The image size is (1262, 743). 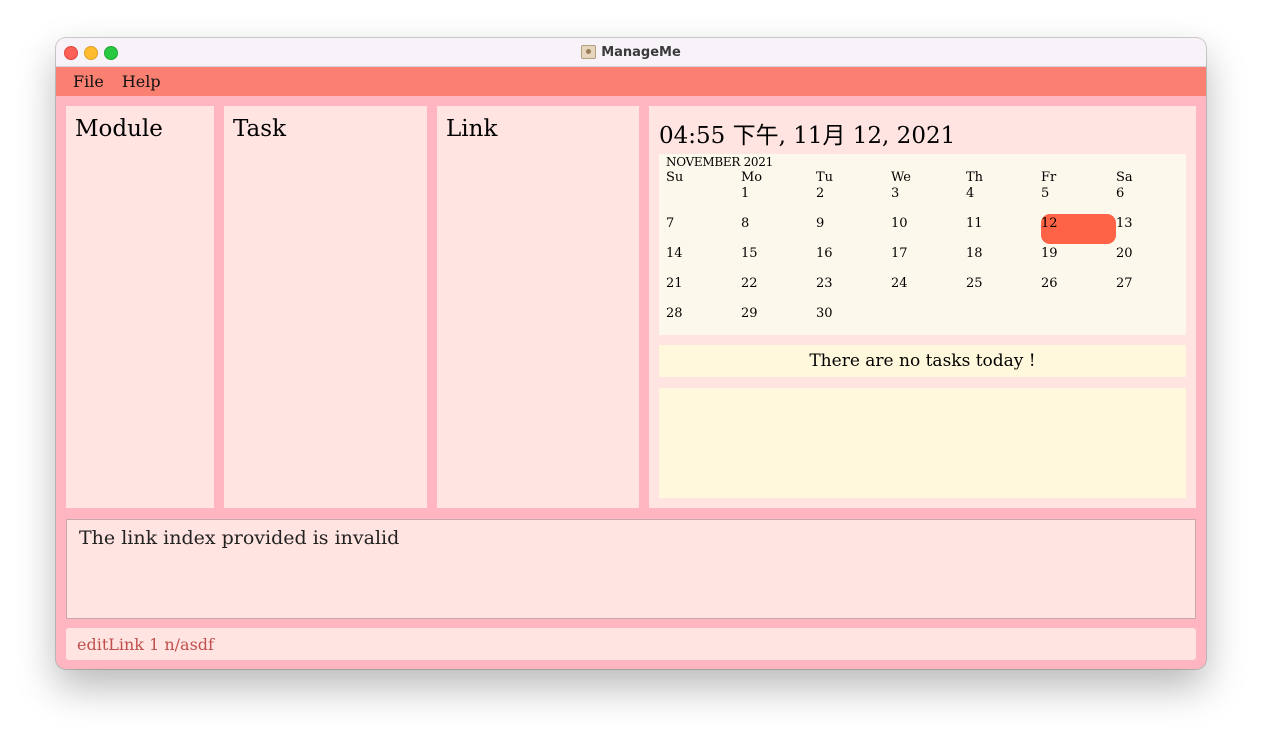 I want to click on window-title: ManageMe, so click(x=641, y=52).